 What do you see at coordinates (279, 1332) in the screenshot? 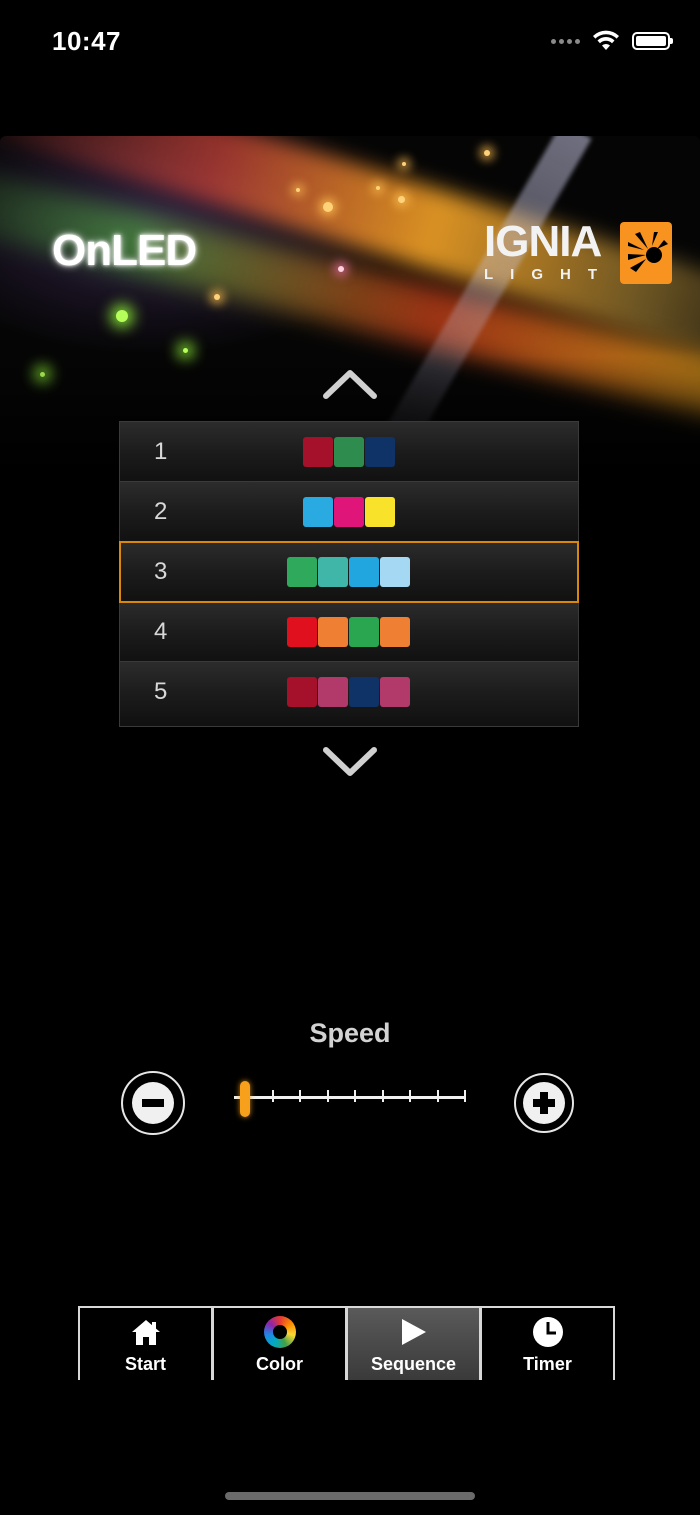
I see `color-wheel-icon` at bounding box center [279, 1332].